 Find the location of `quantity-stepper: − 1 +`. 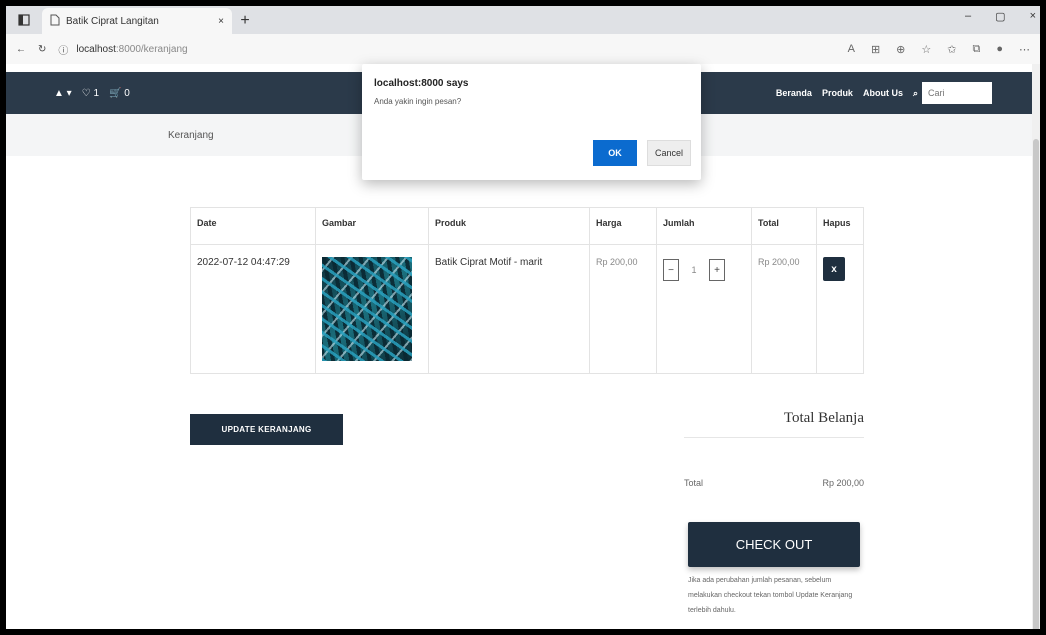

quantity-stepper: − 1 + is located at coordinates (704, 270).